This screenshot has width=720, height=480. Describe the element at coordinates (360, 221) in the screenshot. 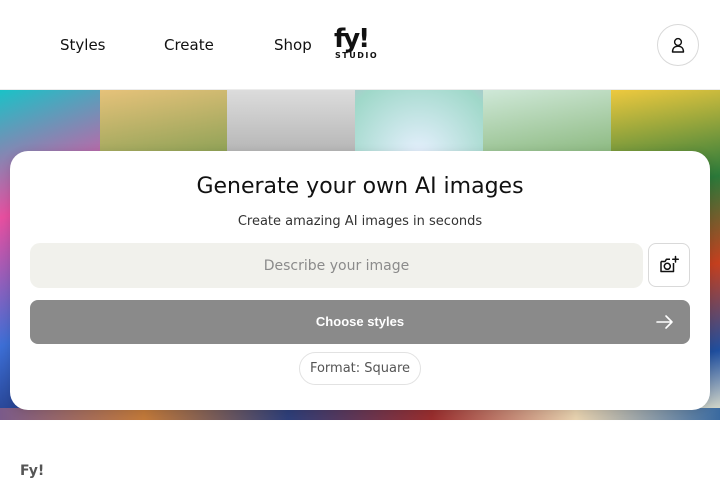

I see `generator-subtitle: Create amazing AI images in seconds` at that location.